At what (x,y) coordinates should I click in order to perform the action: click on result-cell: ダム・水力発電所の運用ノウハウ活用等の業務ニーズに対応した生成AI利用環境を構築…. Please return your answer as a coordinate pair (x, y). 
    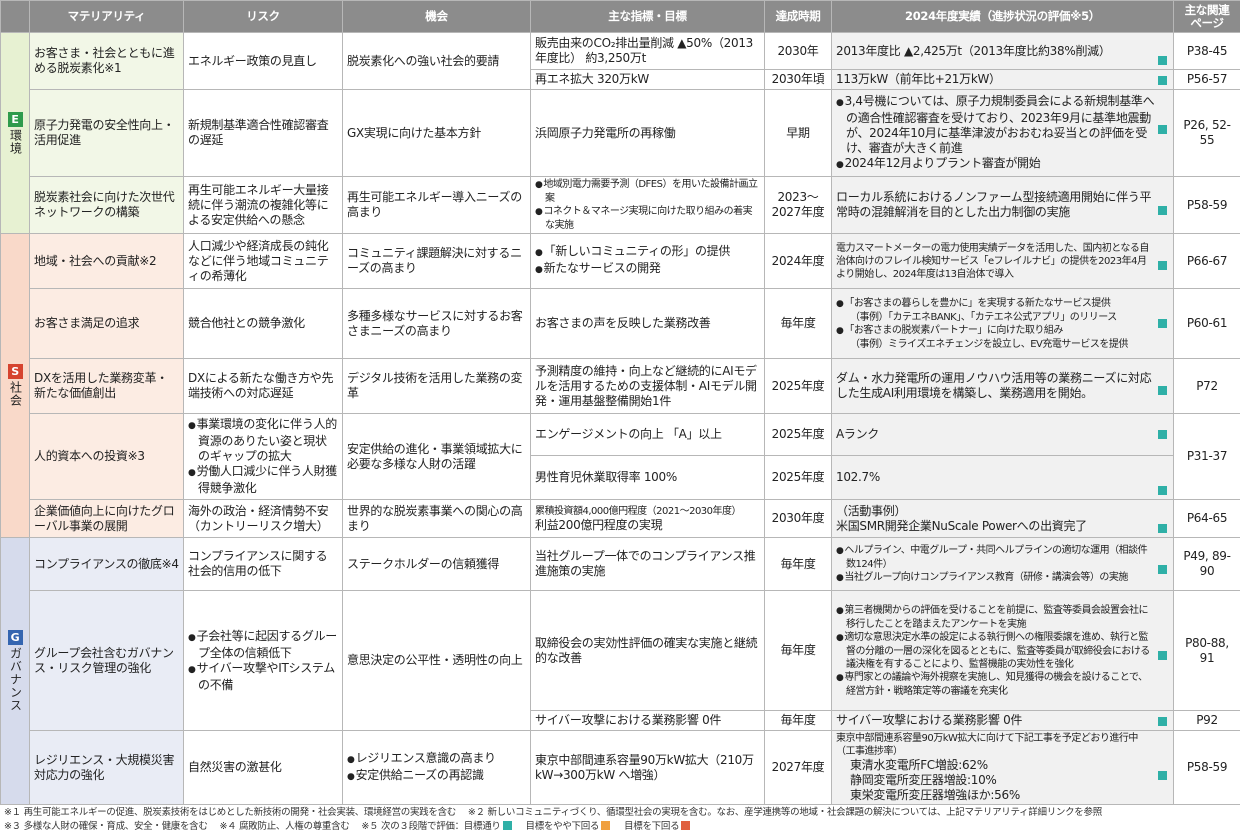
    Looking at the image, I should click on (1002, 386).